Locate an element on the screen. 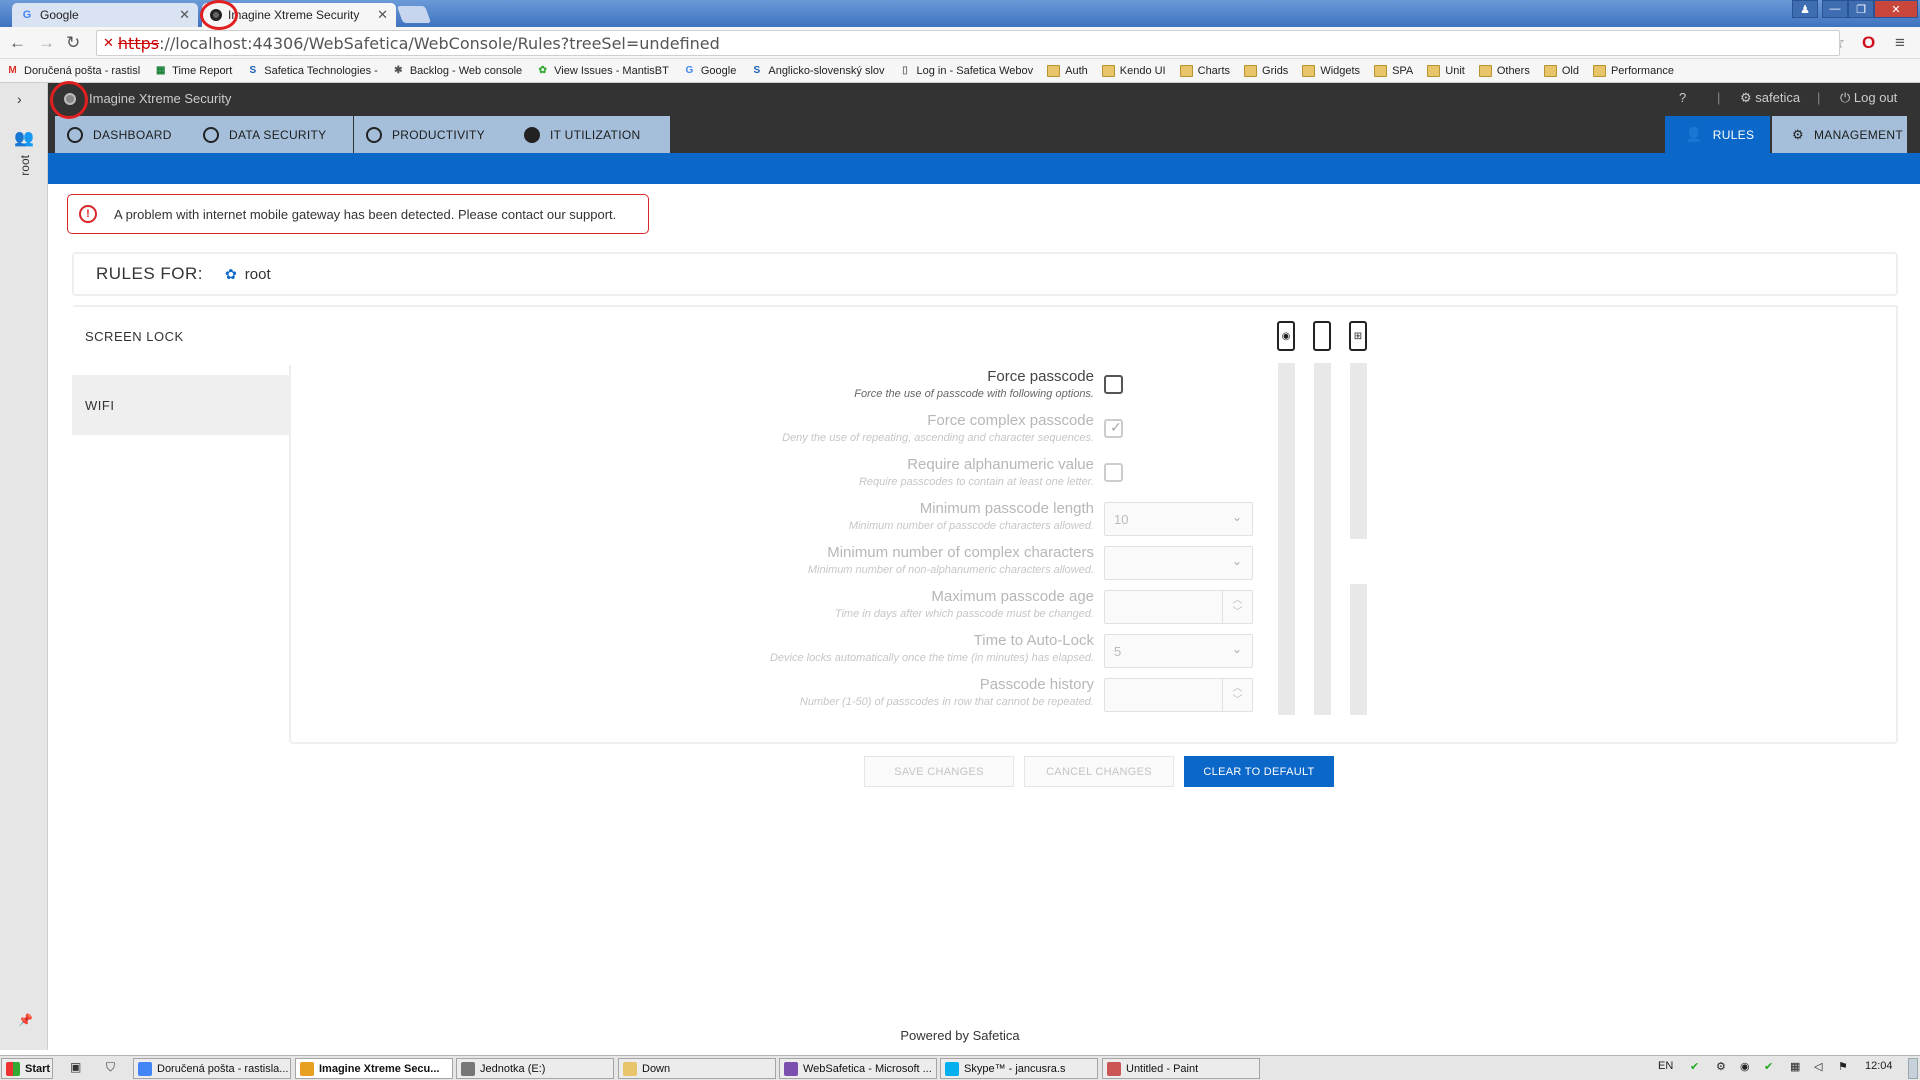 Image resolution: width=1920 pixels, height=1080 pixels. help-icon: ? is located at coordinates (1682, 97).